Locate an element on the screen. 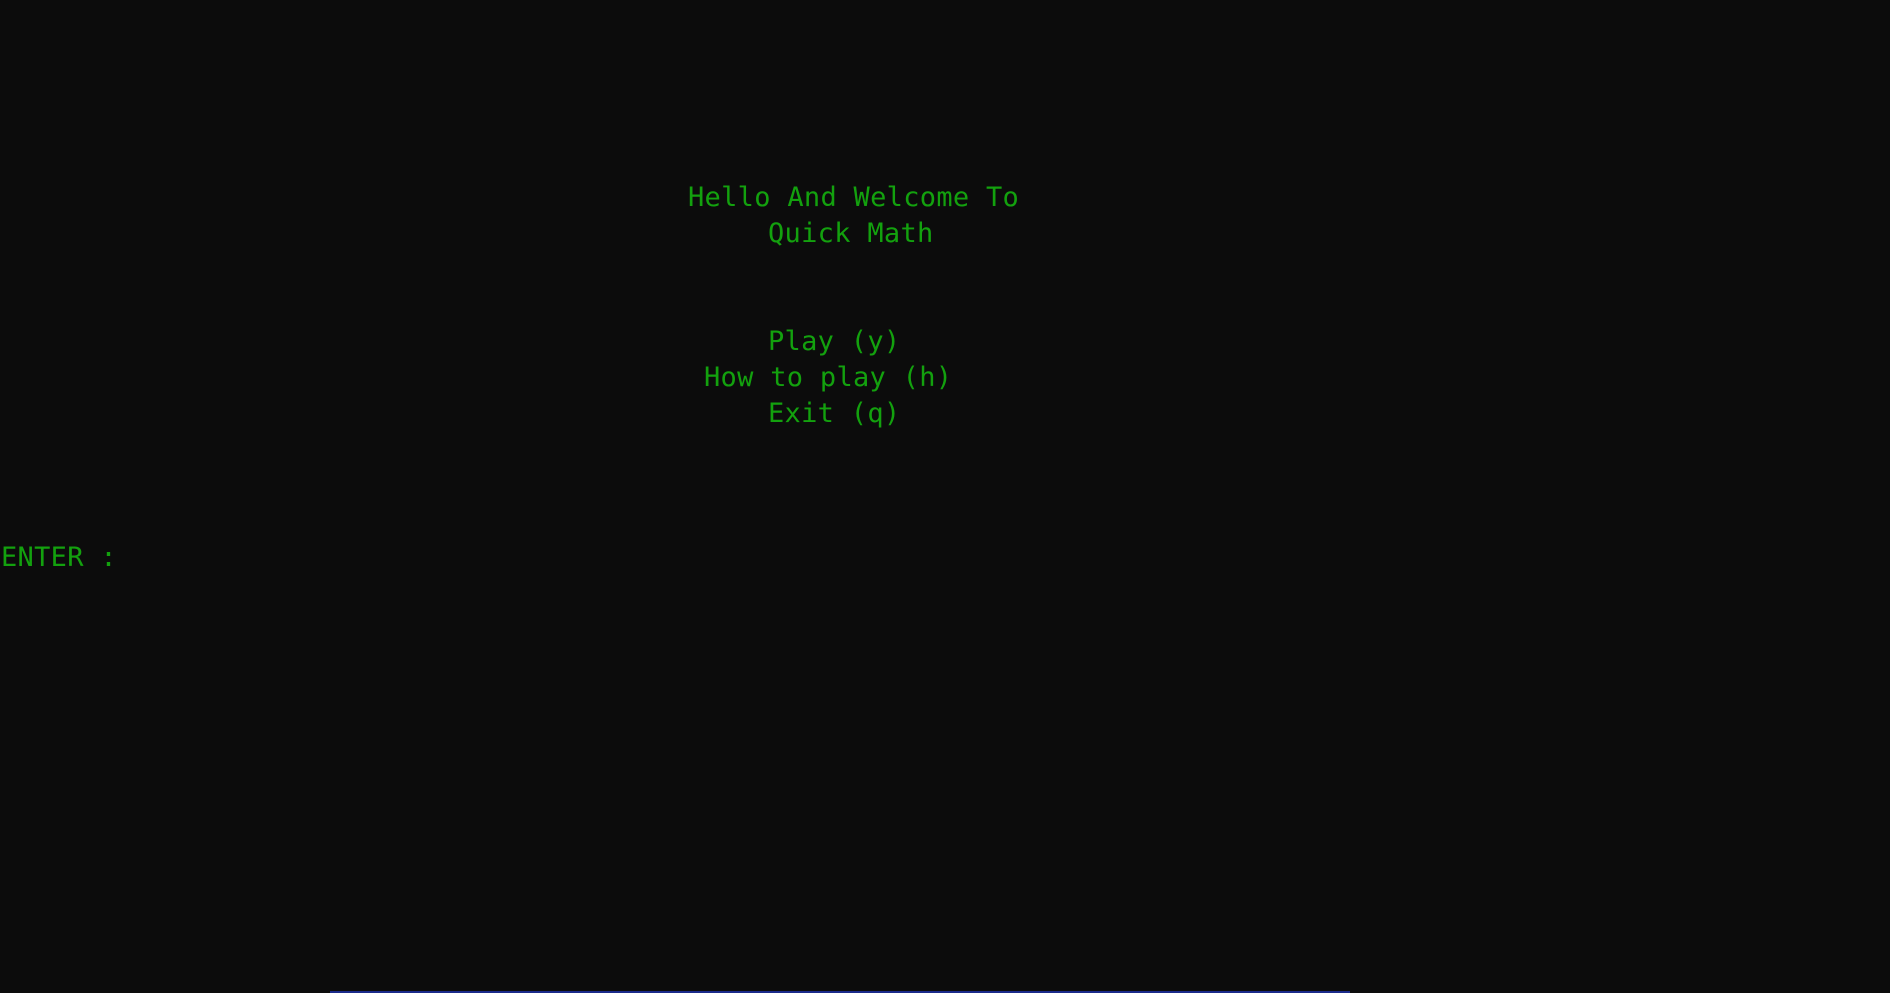 Image resolution: width=1890 pixels, height=993 pixels. console-input is located at coordinates (226, 558).